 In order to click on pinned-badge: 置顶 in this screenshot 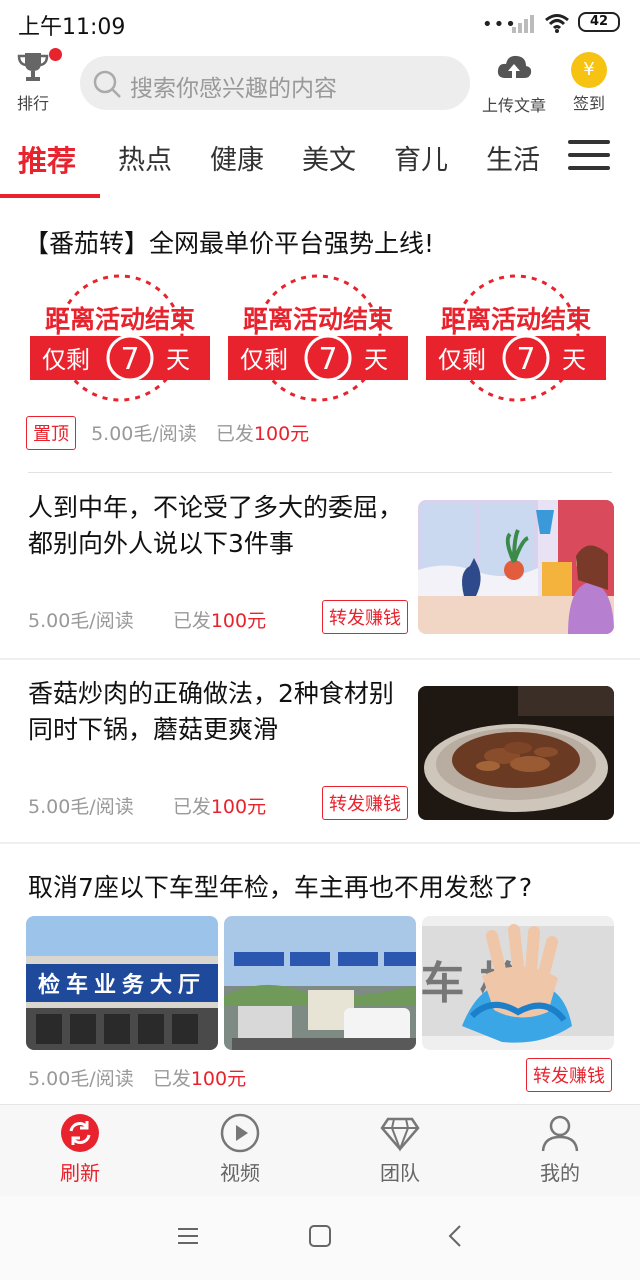, I will do `click(51, 433)`.